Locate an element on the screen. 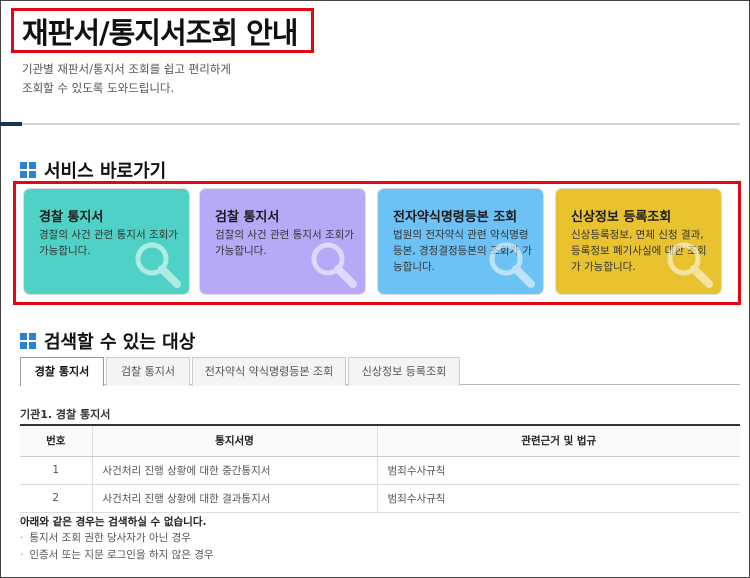 This screenshot has width=750, height=578. intro-line-2: 조회할 수 있도록 도와드립니다. is located at coordinates (98, 88).